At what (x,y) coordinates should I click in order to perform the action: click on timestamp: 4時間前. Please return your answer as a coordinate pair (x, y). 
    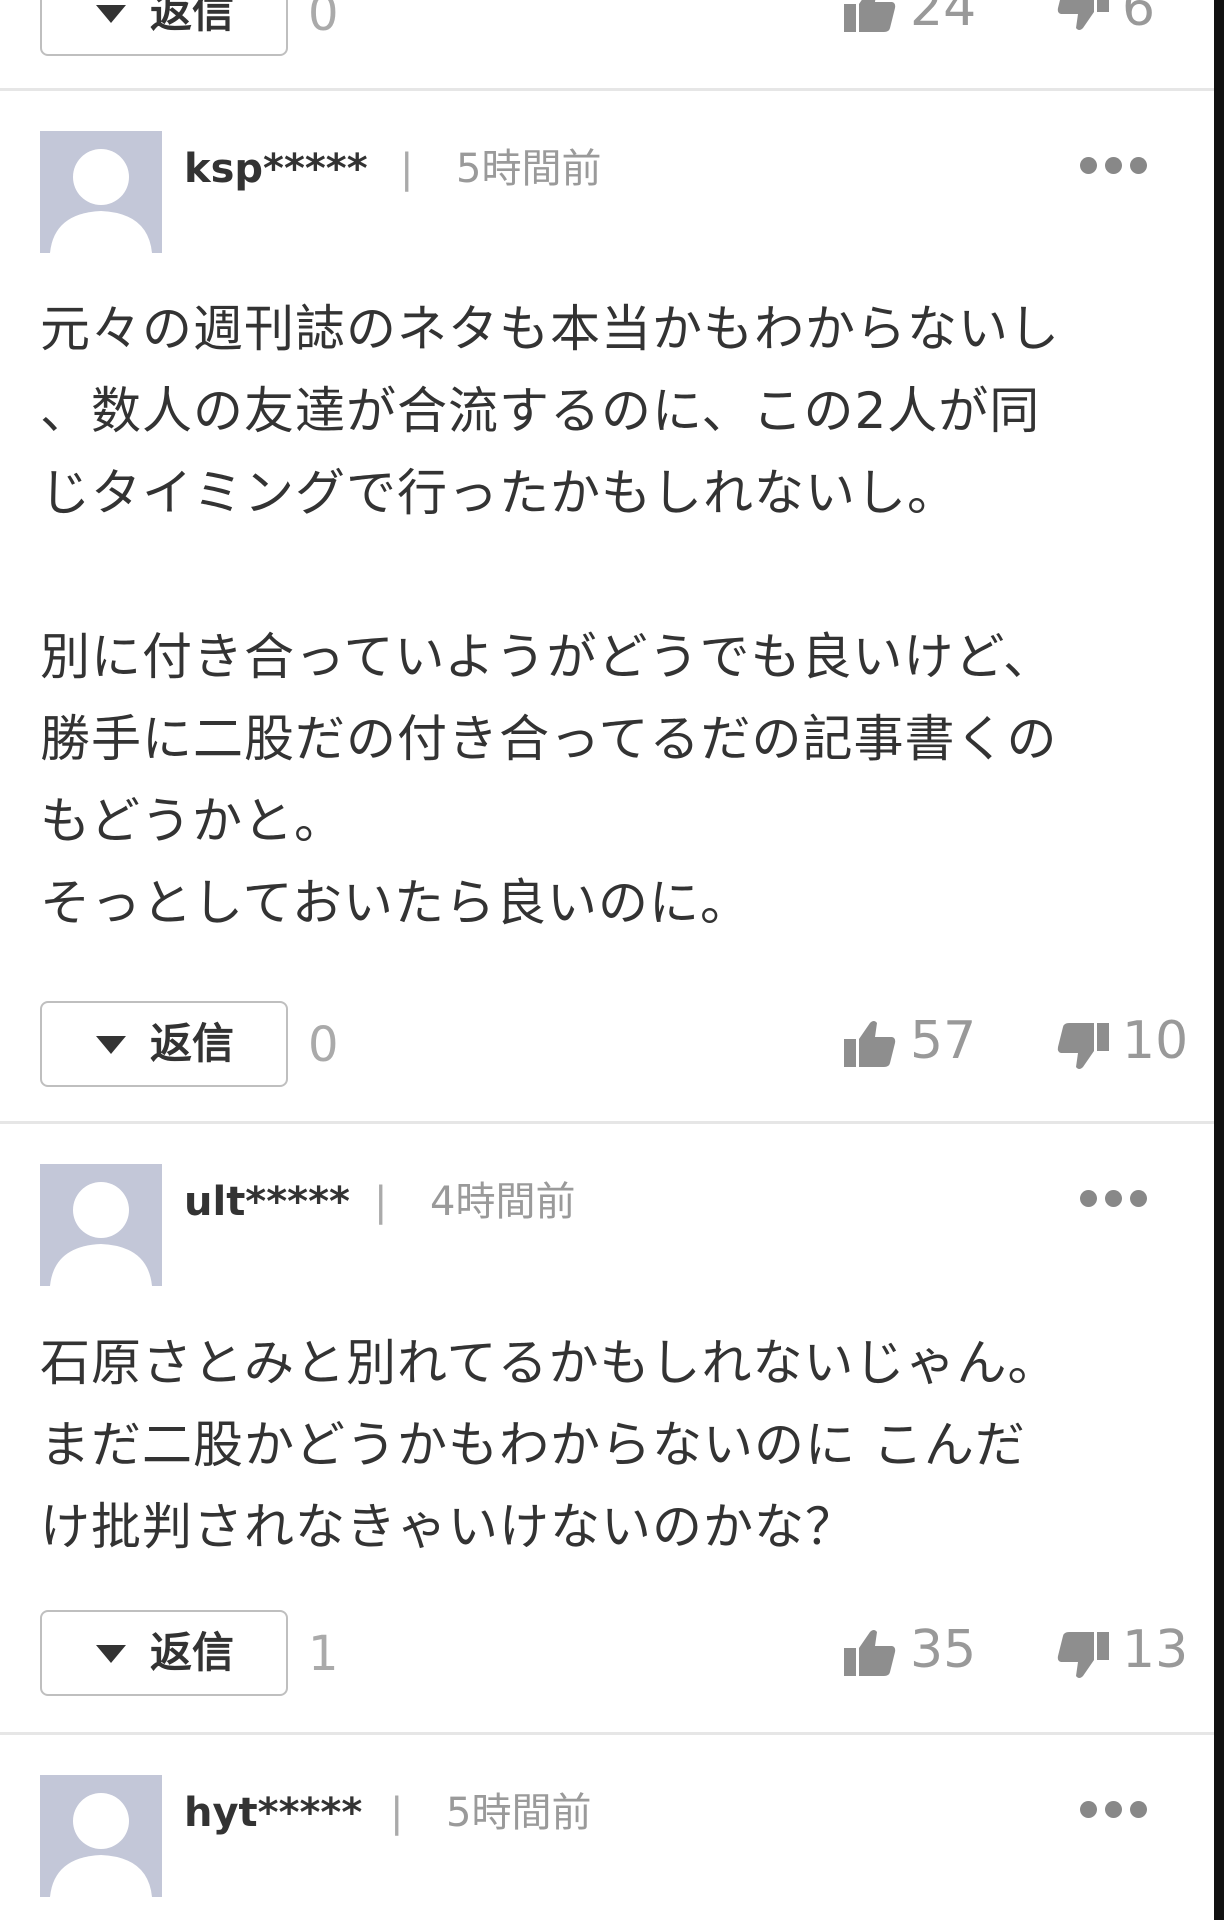
    Looking at the image, I should click on (503, 1202).